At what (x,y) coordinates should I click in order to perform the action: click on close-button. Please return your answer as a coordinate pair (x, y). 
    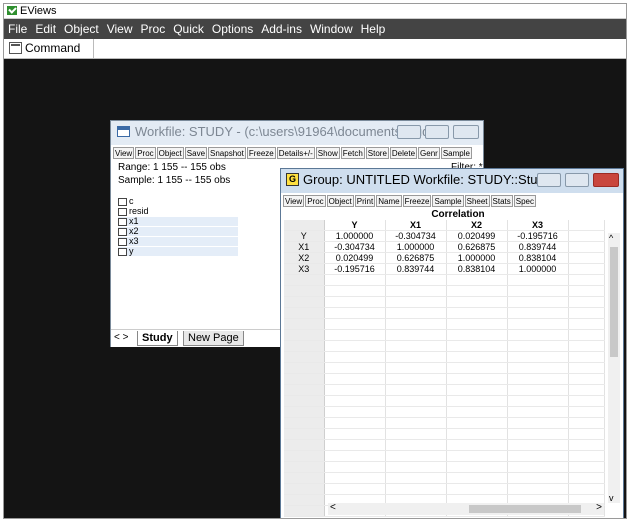
    Looking at the image, I should click on (606, 180).